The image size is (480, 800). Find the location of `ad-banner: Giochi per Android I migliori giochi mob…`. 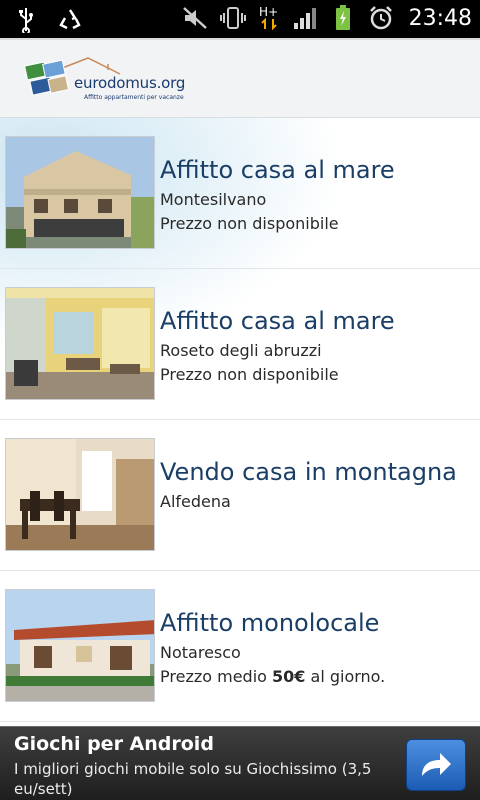

ad-banner: Giochi per Android I migliori giochi mob… is located at coordinates (240, 763).